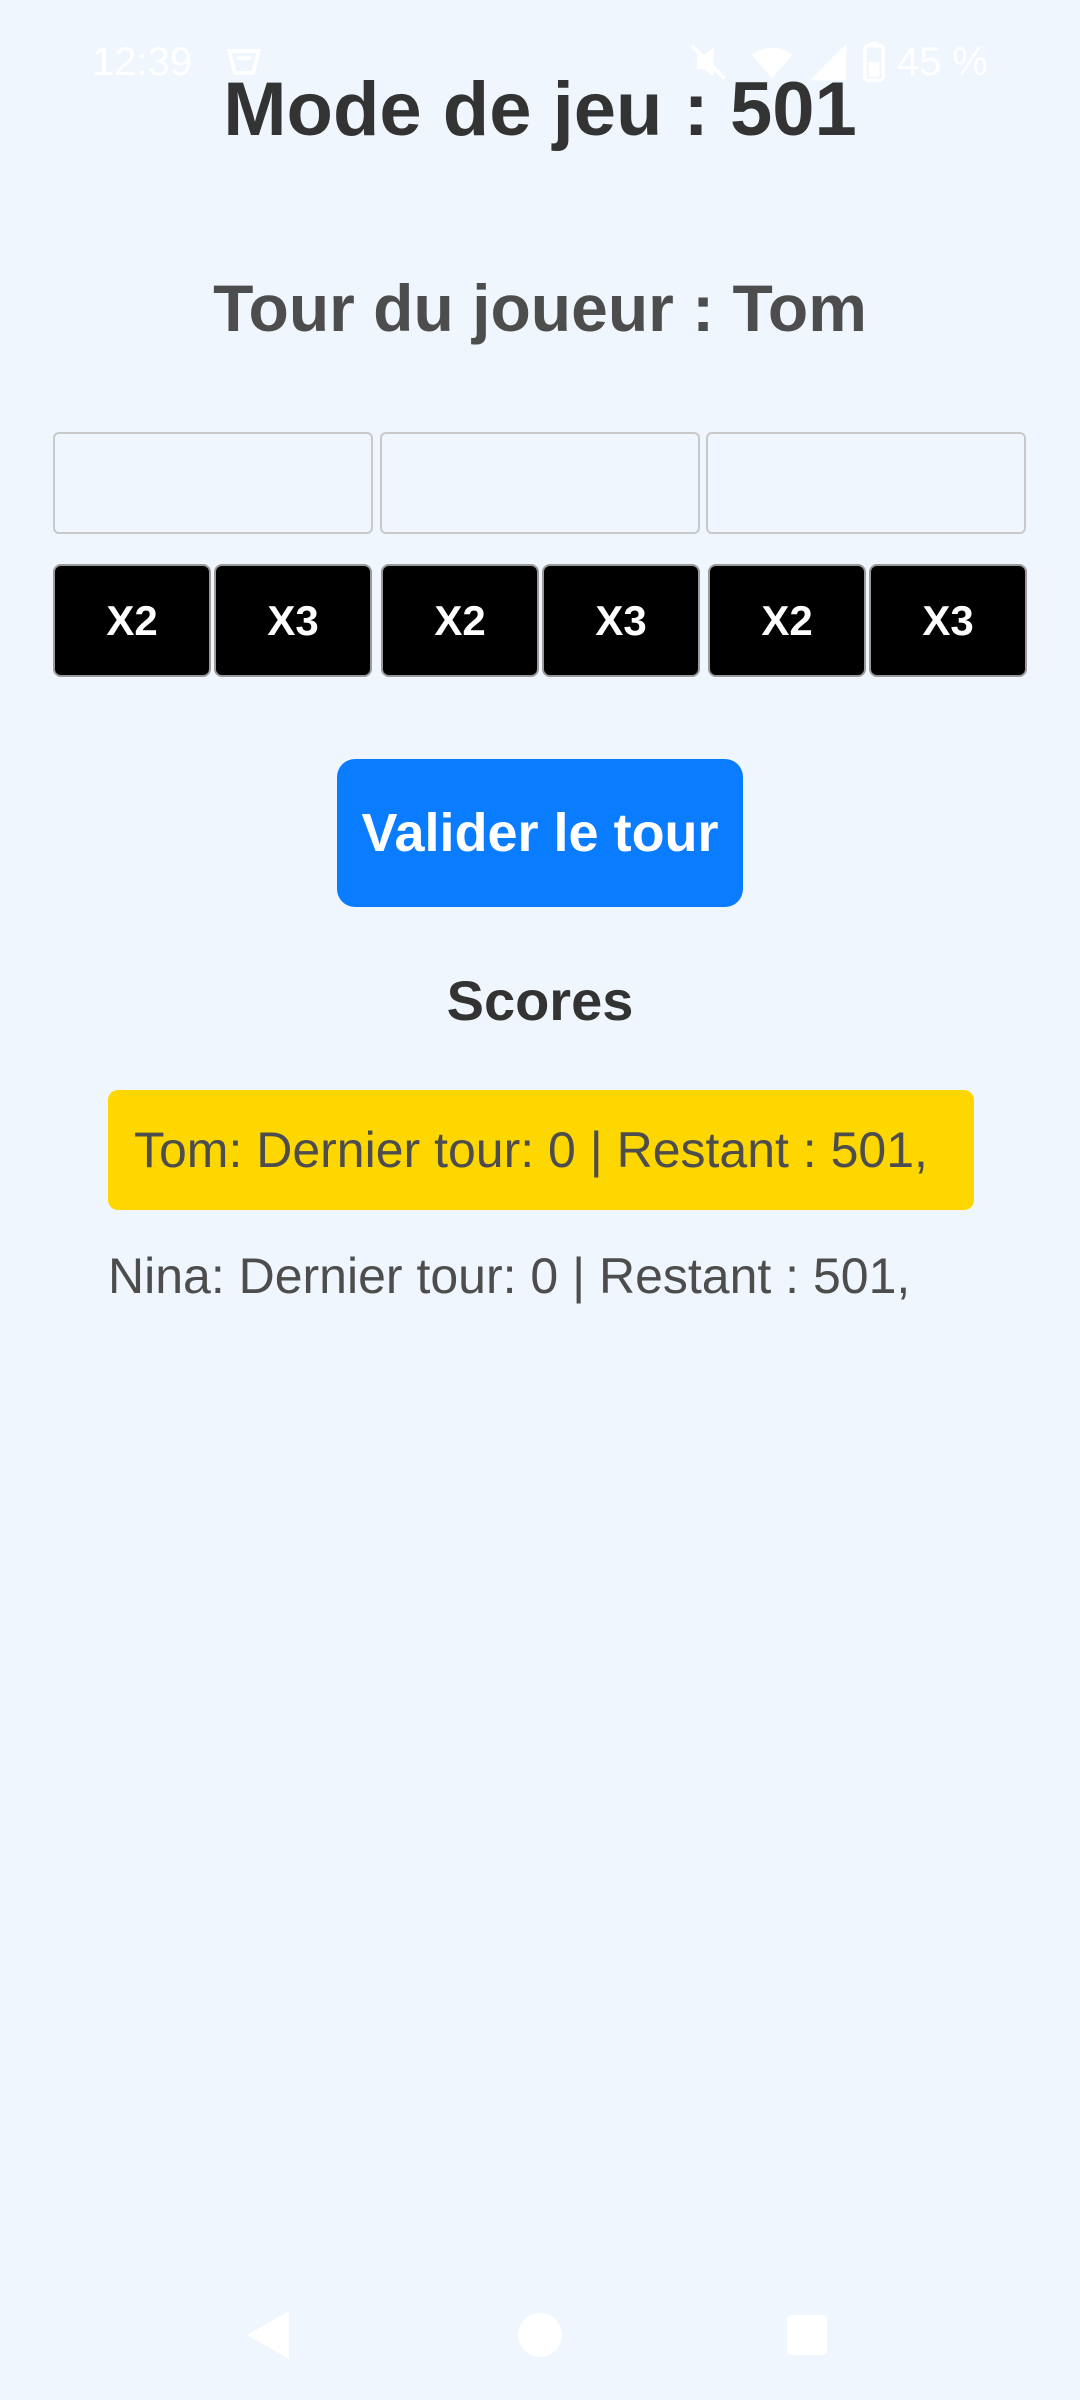  I want to click on dart-3-input, so click(866, 483).